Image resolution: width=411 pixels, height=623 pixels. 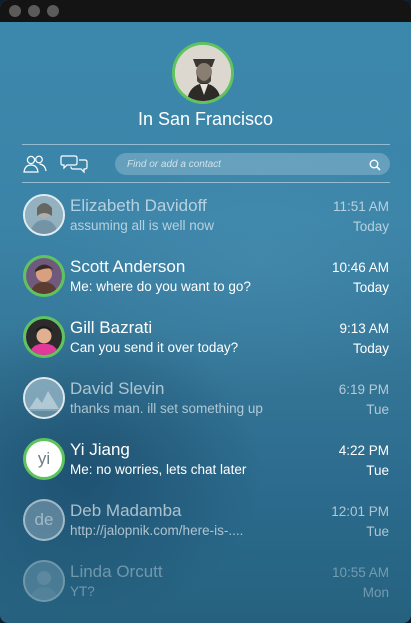 What do you see at coordinates (116, 571) in the screenshot?
I see `contact-name: Linda Orcutt` at bounding box center [116, 571].